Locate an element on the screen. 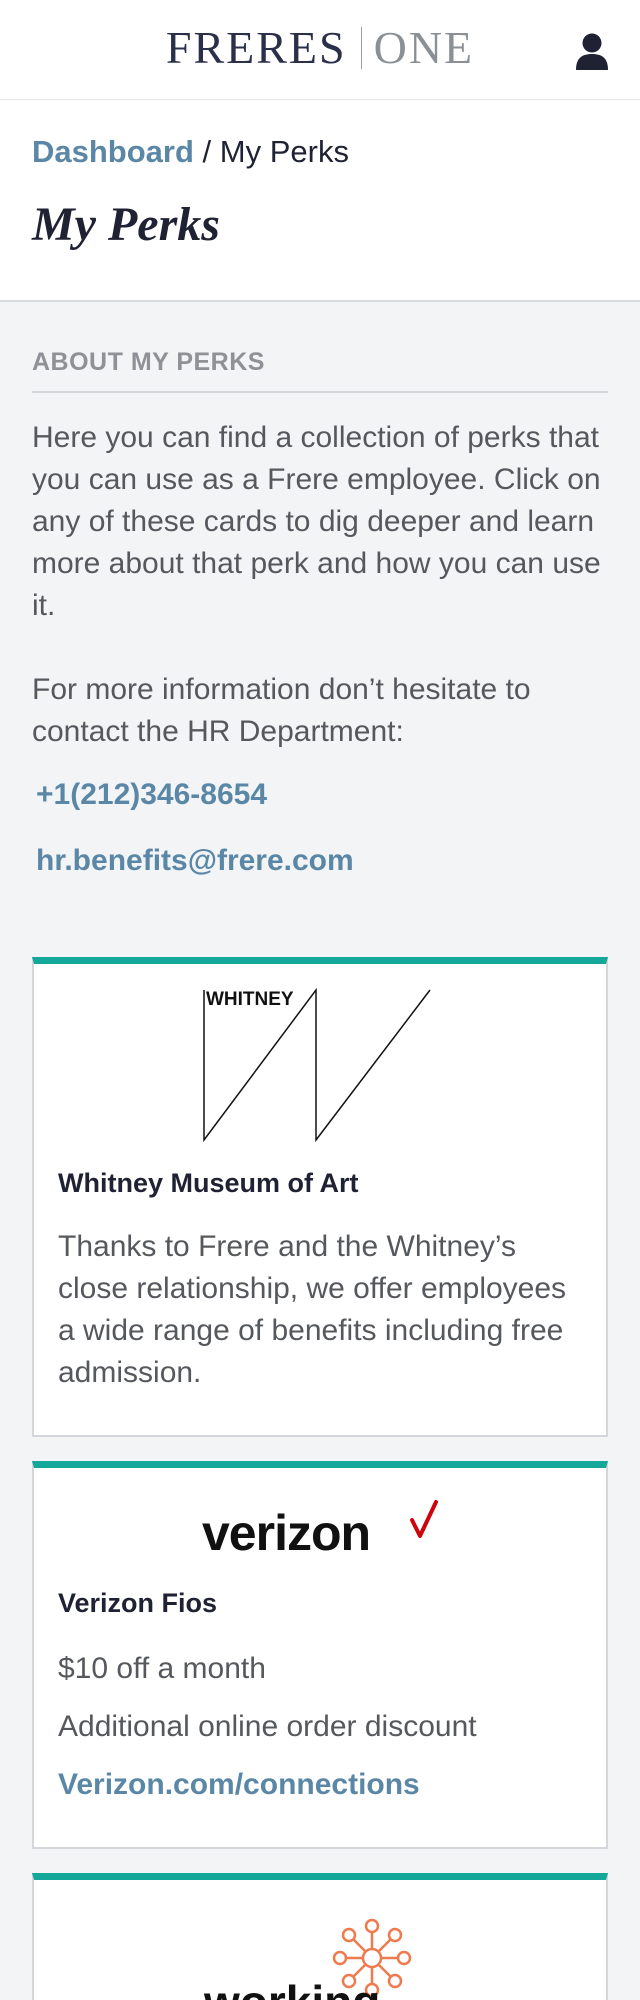 The image size is (640, 2000). page-title: My Perks is located at coordinates (126, 224).